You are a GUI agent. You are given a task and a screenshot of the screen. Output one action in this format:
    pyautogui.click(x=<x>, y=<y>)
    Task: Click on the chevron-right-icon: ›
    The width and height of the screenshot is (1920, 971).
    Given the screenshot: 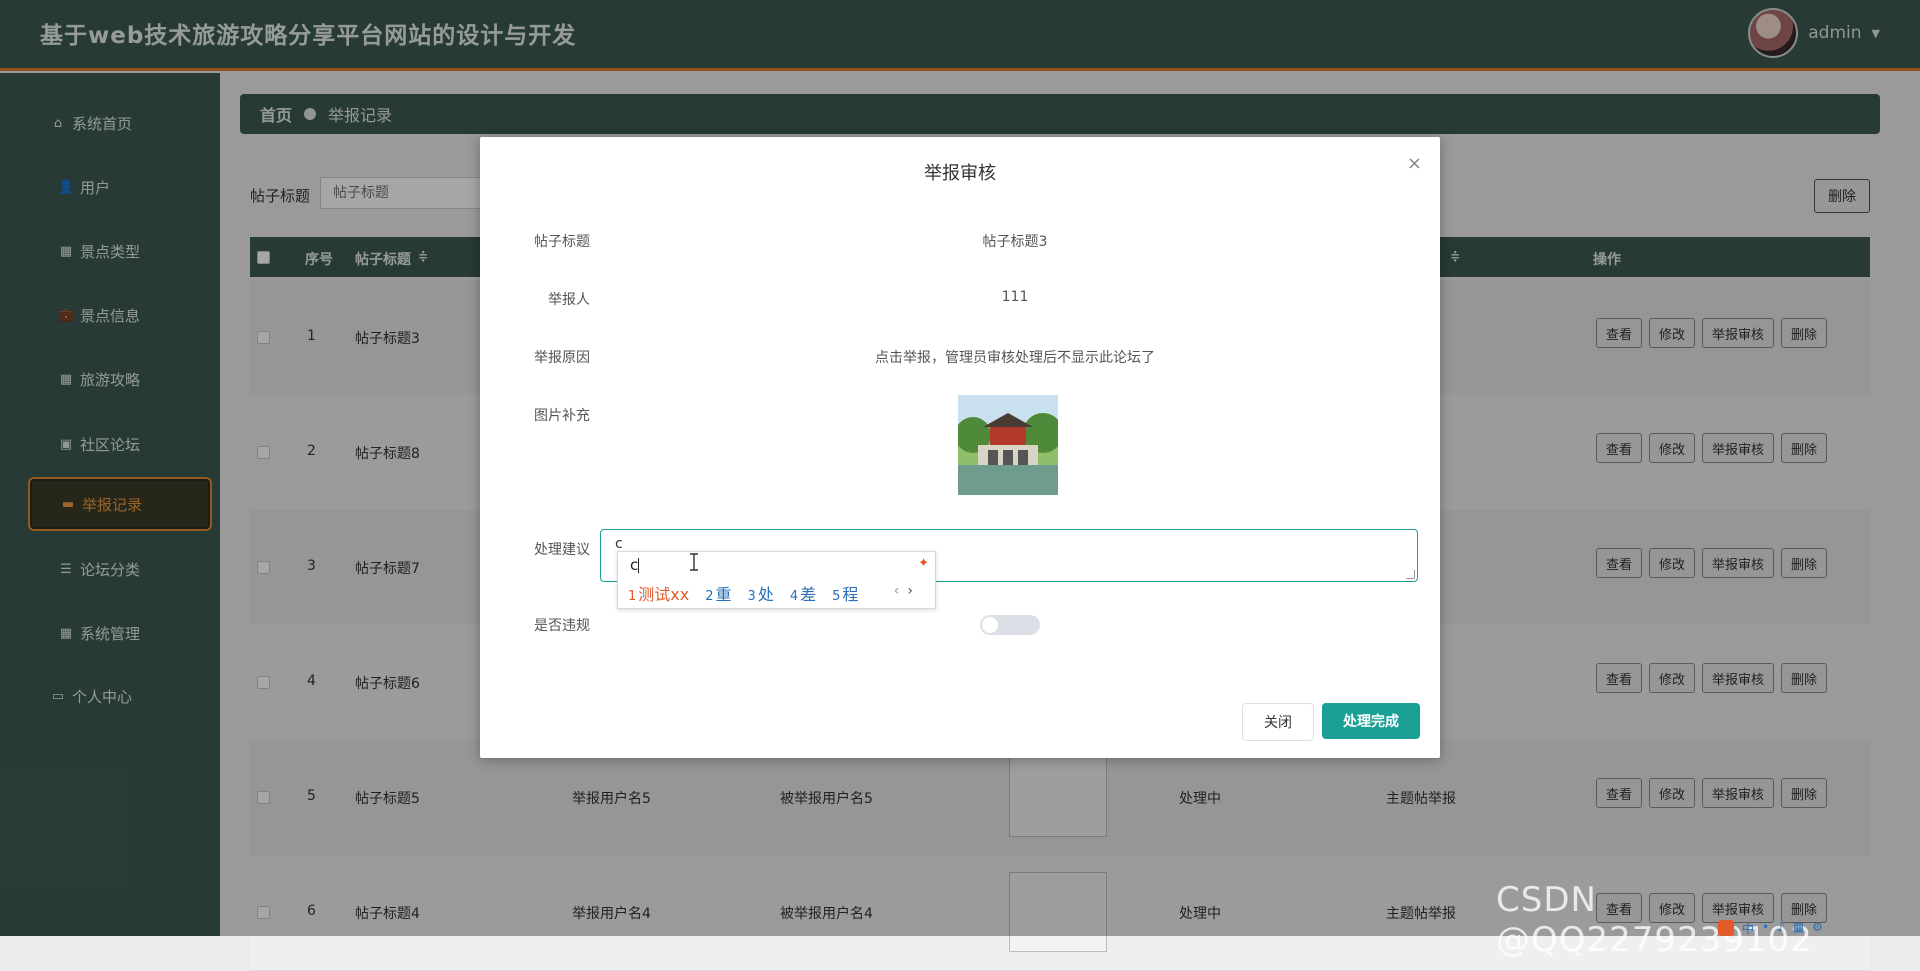 What is the action you would take?
    pyautogui.click(x=910, y=591)
    